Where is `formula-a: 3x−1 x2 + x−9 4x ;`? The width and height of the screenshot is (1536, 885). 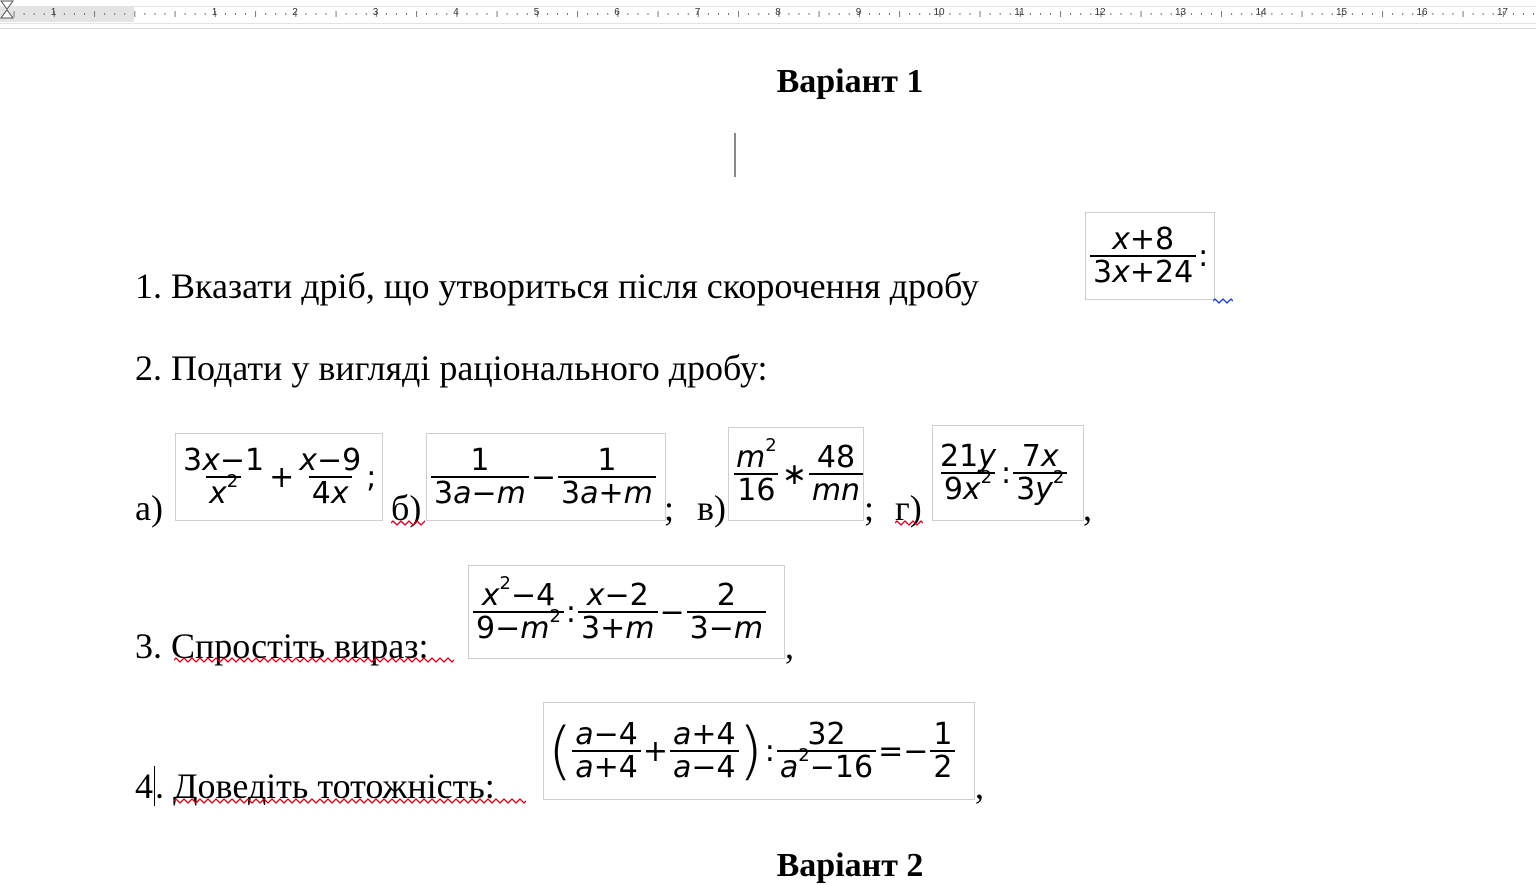
formula-a: 3x−1 x2 + x−9 4x ; is located at coordinates (279, 477).